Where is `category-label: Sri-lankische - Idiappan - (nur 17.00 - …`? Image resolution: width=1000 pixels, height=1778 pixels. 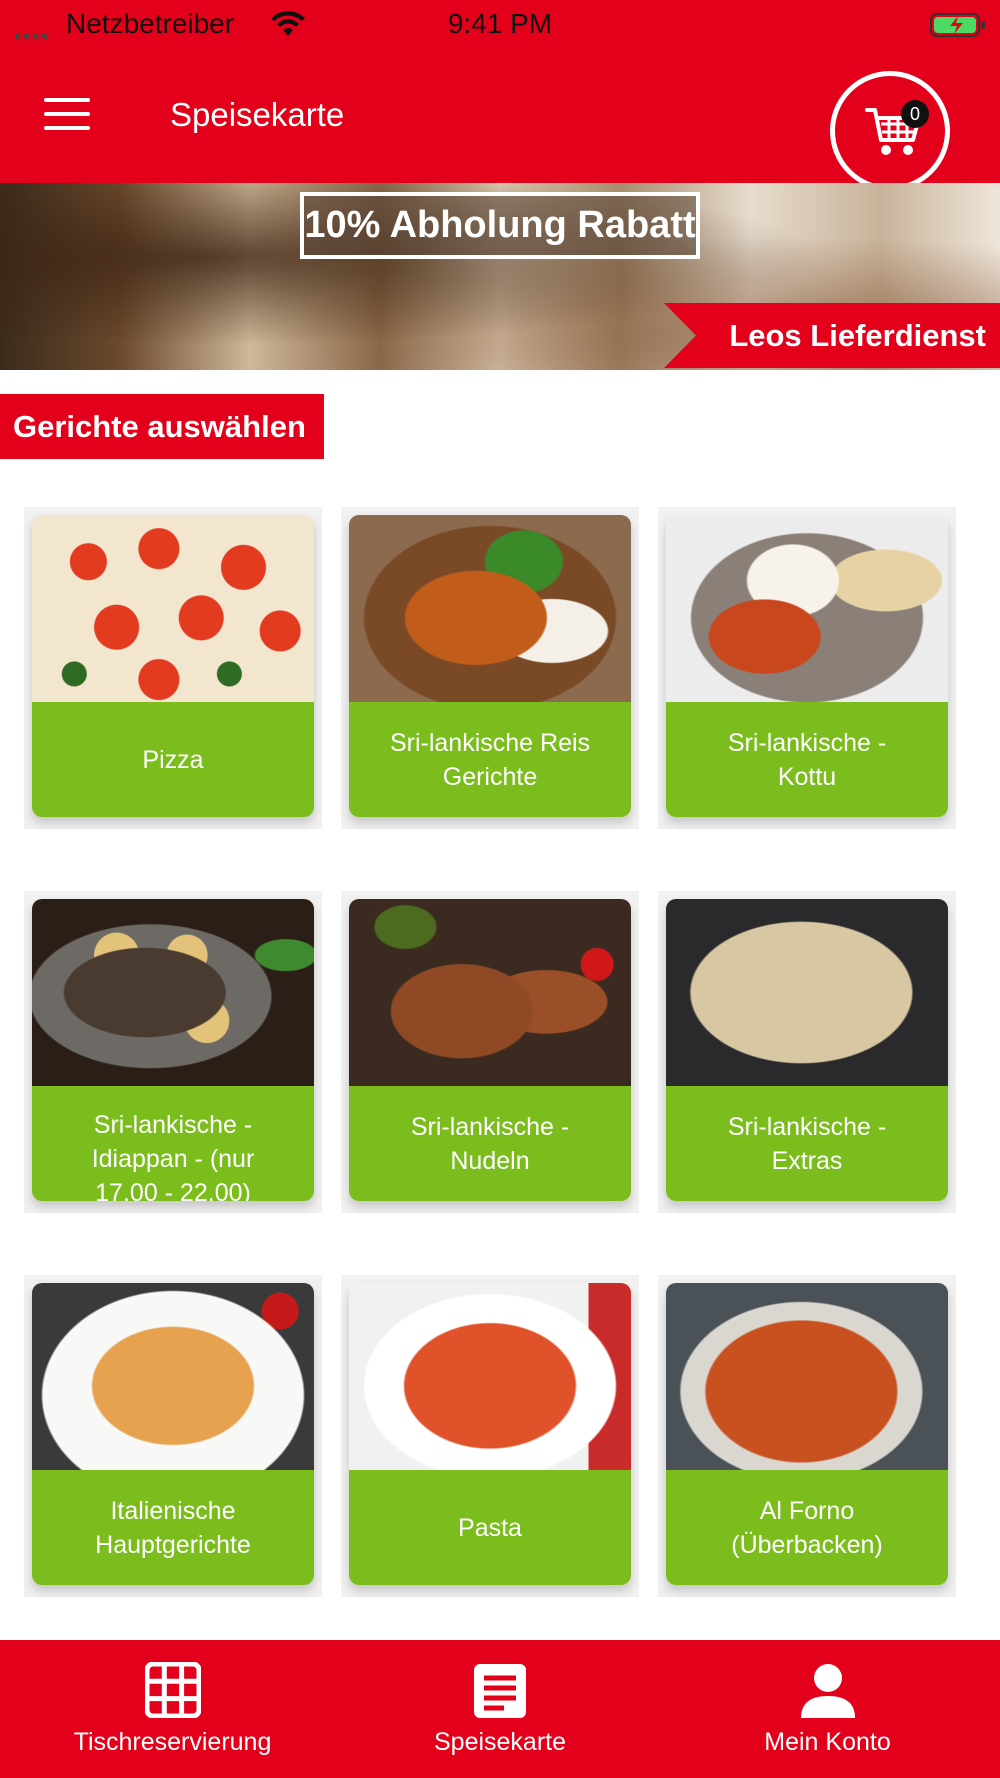
category-label: Sri-lankische - Idiappan - (nur 17.00 - … is located at coordinates (173, 1156).